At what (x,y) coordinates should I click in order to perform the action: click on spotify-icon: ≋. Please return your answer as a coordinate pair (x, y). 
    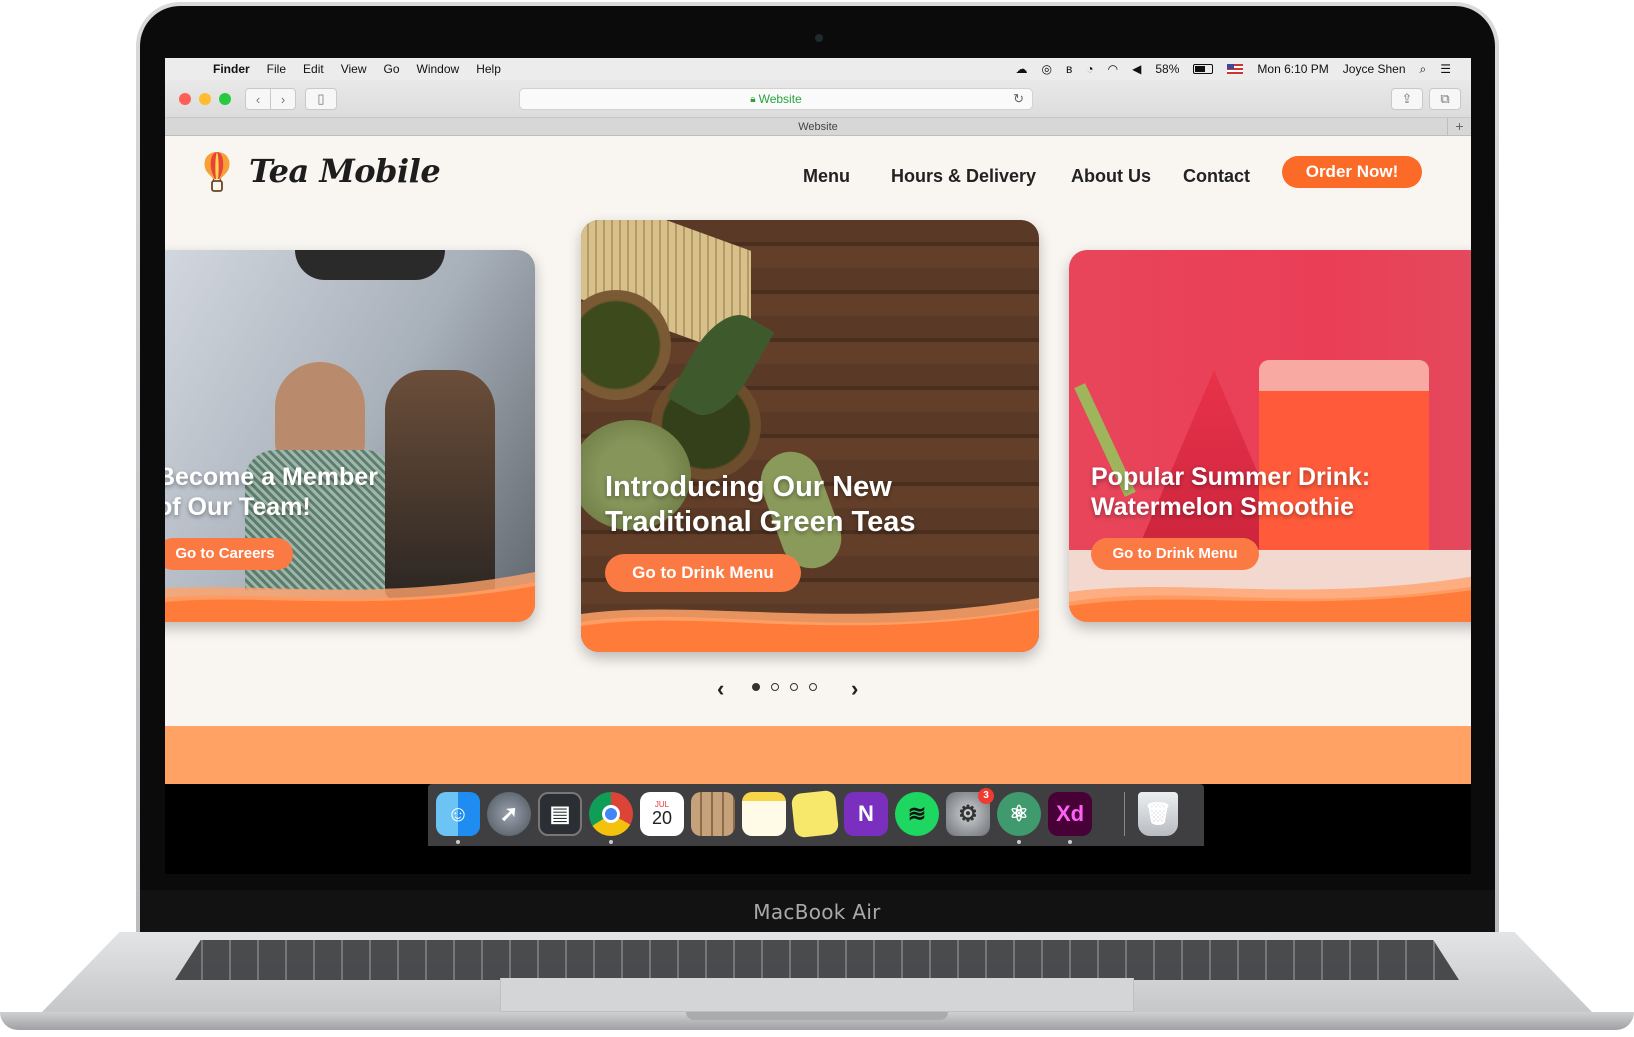
    Looking at the image, I should click on (917, 814).